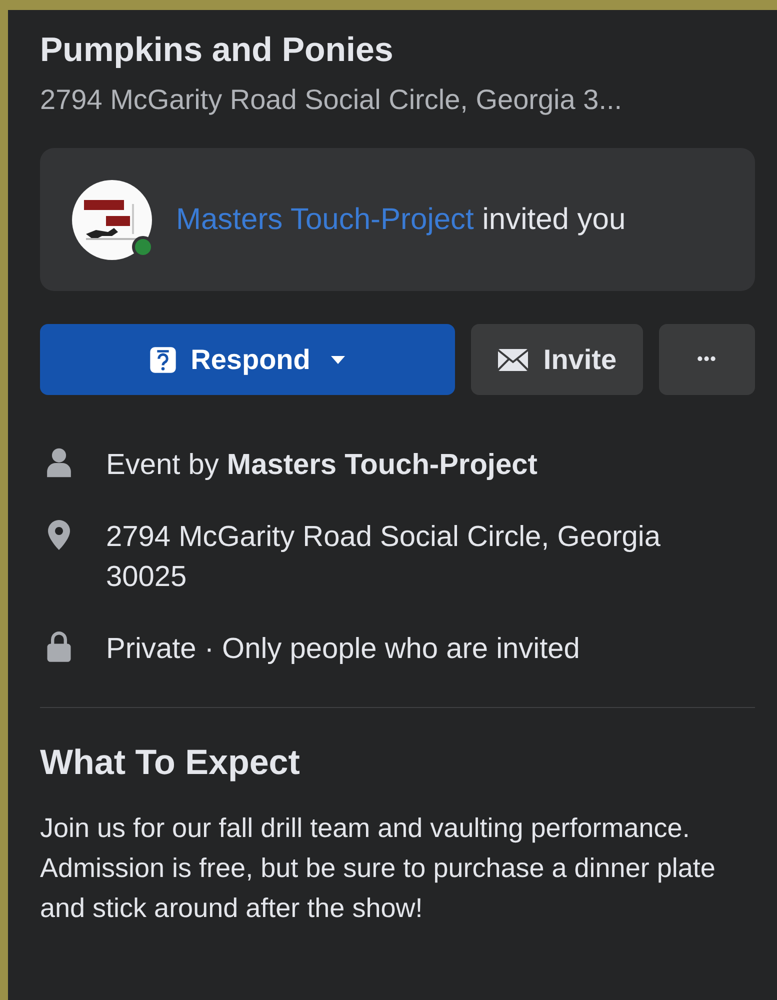  What do you see at coordinates (378, 868) in the screenshot?
I see `description-text: Join us for our fall drill team and vaulting performance. Admission is free, but be sure to purchase a dinner plate and stick around after the show!` at bounding box center [378, 868].